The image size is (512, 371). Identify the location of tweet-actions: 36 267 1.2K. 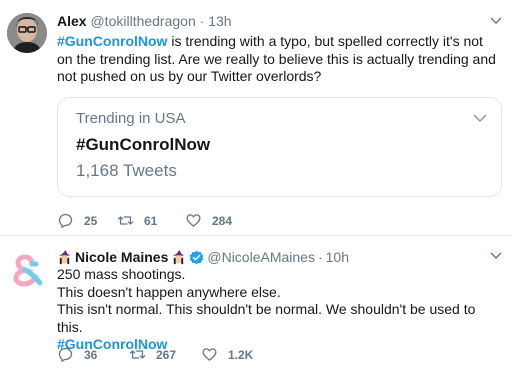
(155, 354).